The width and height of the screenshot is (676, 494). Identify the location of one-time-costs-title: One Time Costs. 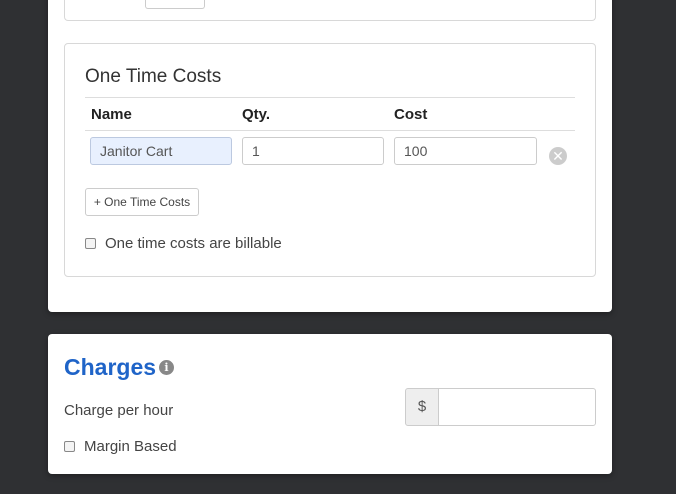
(153, 76).